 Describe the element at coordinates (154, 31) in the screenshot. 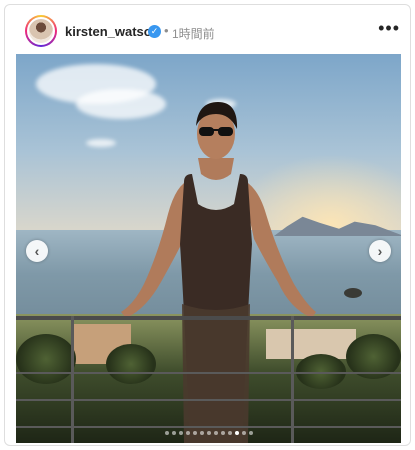

I see `verified-badge-icon: ✓` at that location.